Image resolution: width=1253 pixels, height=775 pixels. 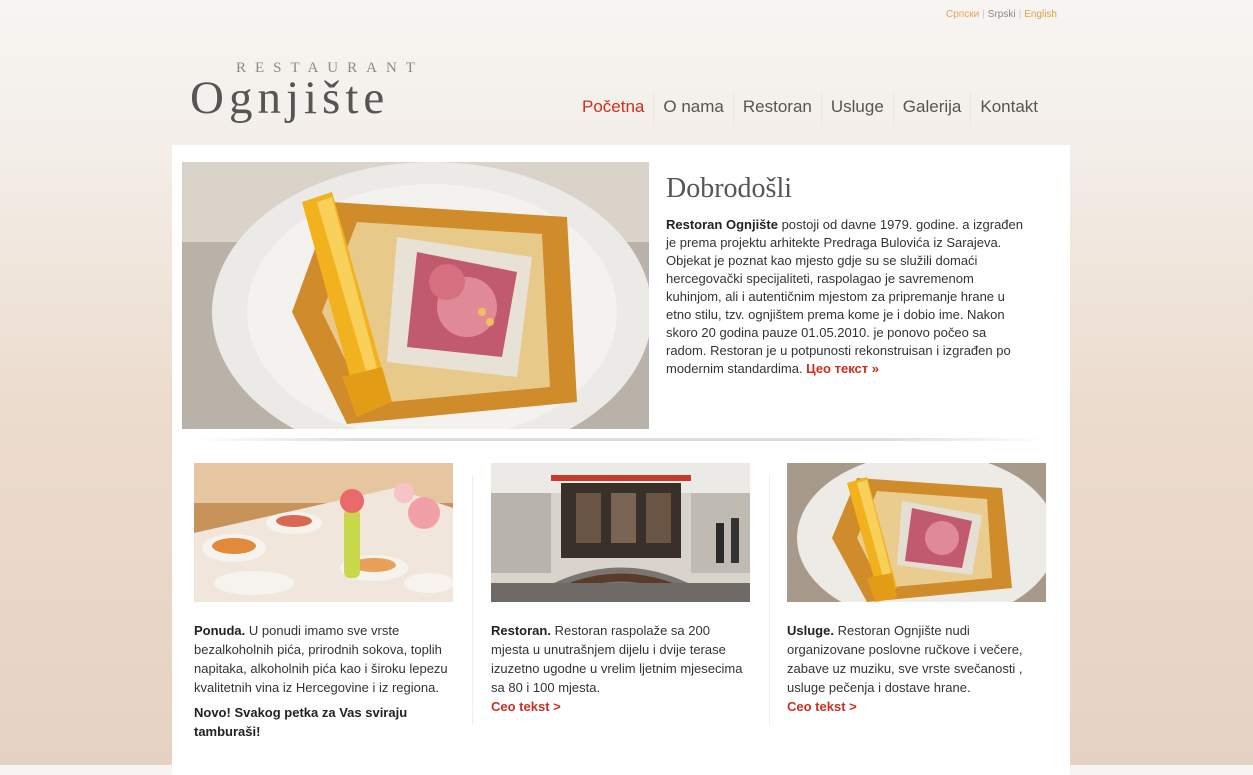 I want to click on welcome-title: Dobrodošli, so click(x=729, y=188).